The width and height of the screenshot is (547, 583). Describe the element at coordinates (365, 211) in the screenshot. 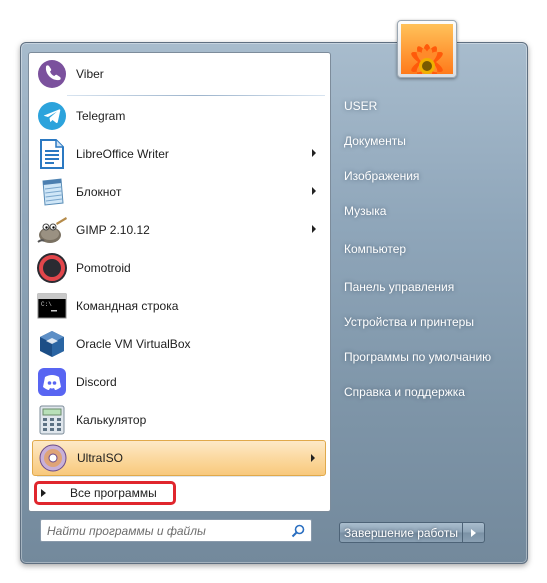

I see `right-item-music: Музыка` at that location.